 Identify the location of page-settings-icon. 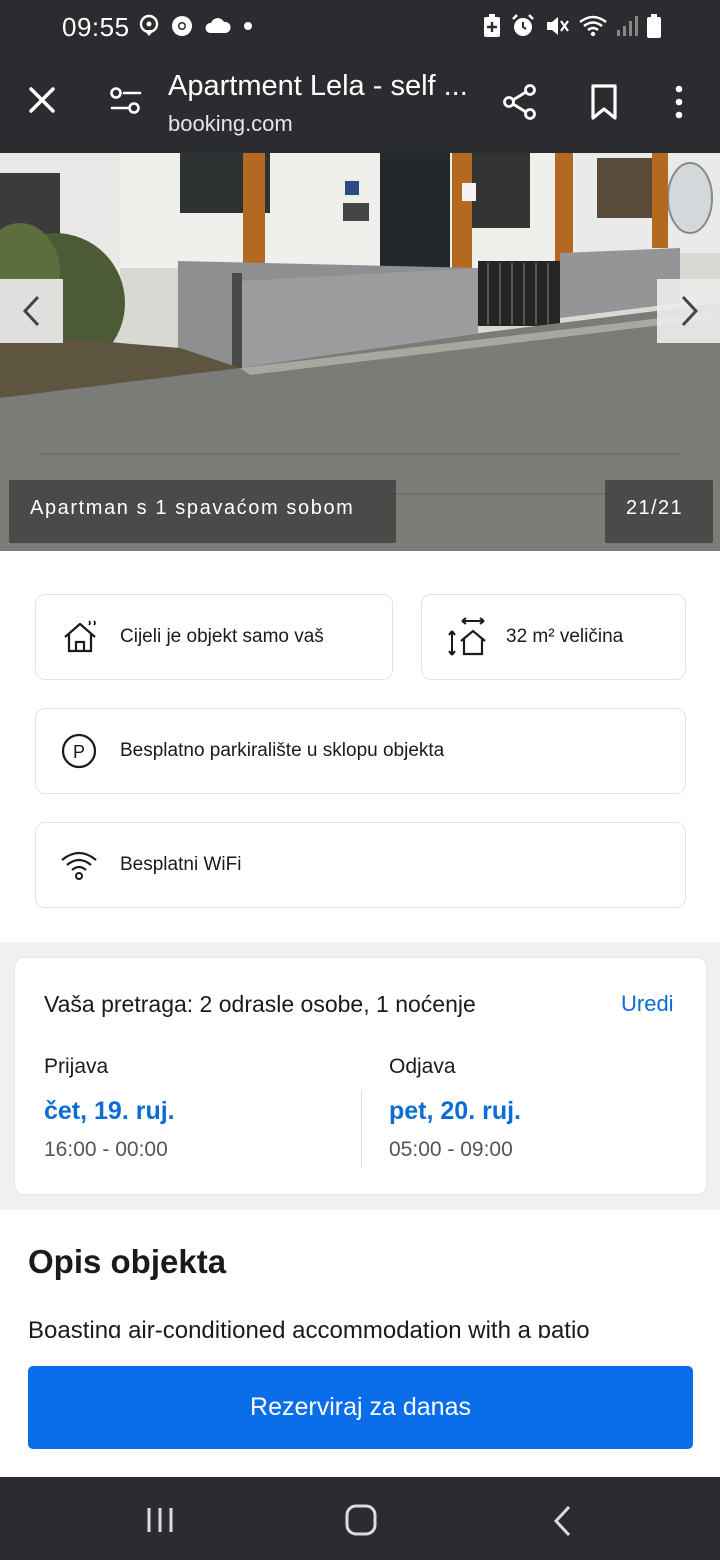
(126, 102).